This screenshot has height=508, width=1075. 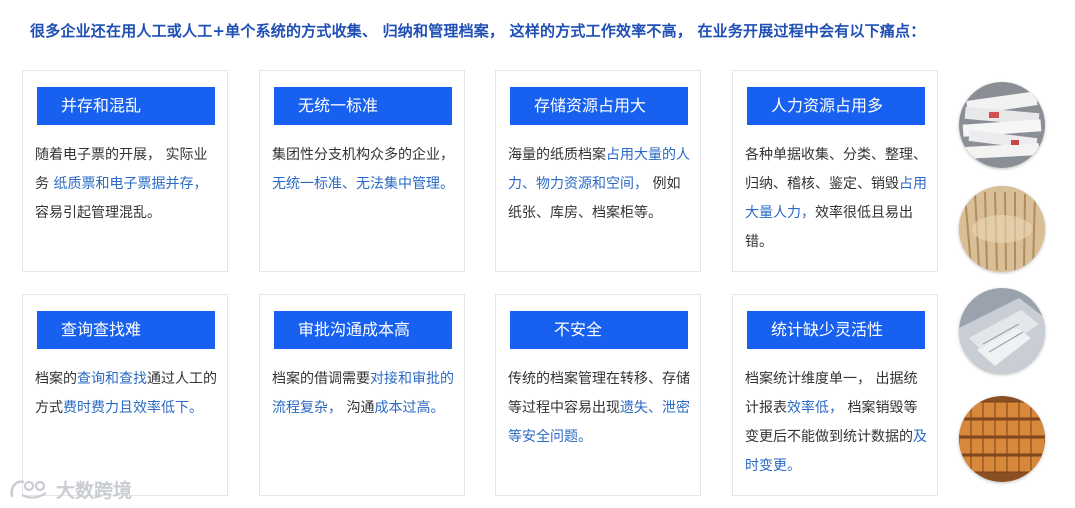 I want to click on highlight-text: 无统一标准、无法集中管理。, so click(x=363, y=184).